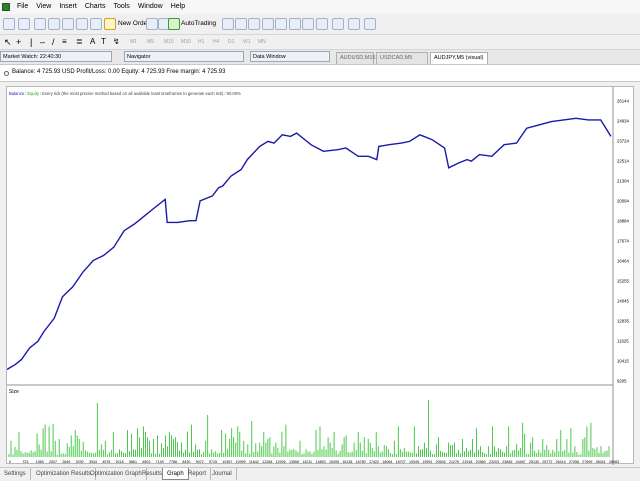 The width and height of the screenshot is (640, 481). I want to click on navigator-panel-tab: Navigator, so click(184, 56).